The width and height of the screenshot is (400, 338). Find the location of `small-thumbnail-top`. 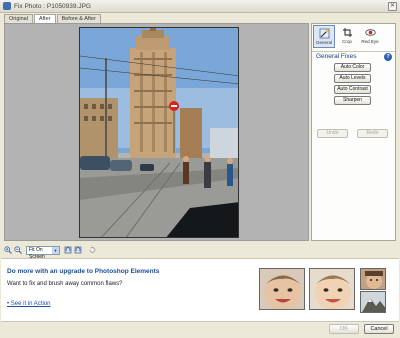

small-thumbnail-top is located at coordinates (373, 279).